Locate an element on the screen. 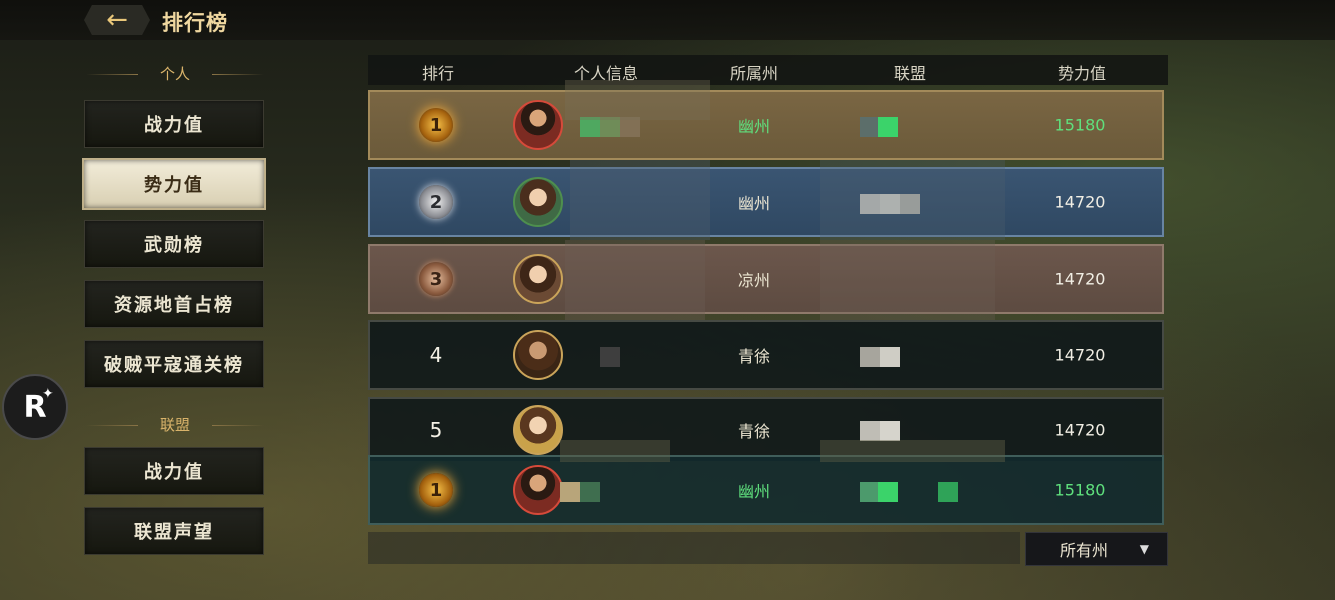 This screenshot has width=1335, height=600. table-row: 5 青徐 14720 is located at coordinates (766, 429).